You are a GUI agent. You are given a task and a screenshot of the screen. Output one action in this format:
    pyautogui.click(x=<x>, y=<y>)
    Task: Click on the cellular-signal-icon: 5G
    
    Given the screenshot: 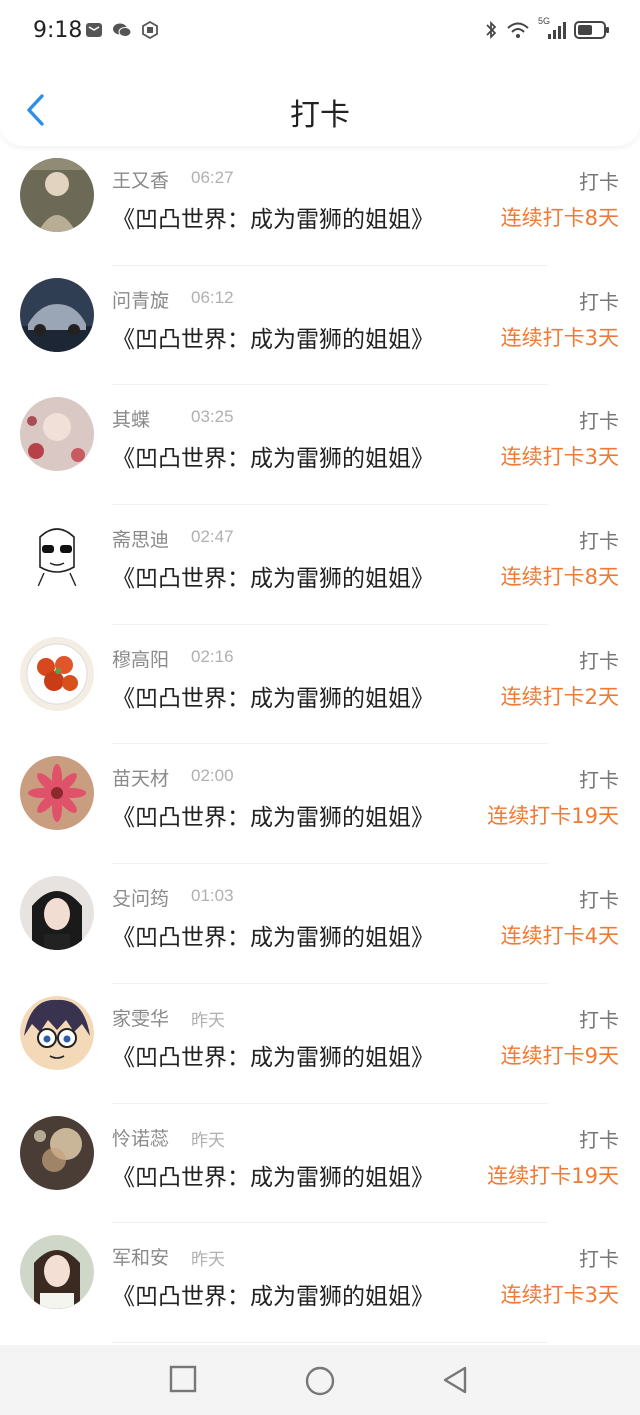 What is the action you would take?
    pyautogui.click(x=552, y=28)
    